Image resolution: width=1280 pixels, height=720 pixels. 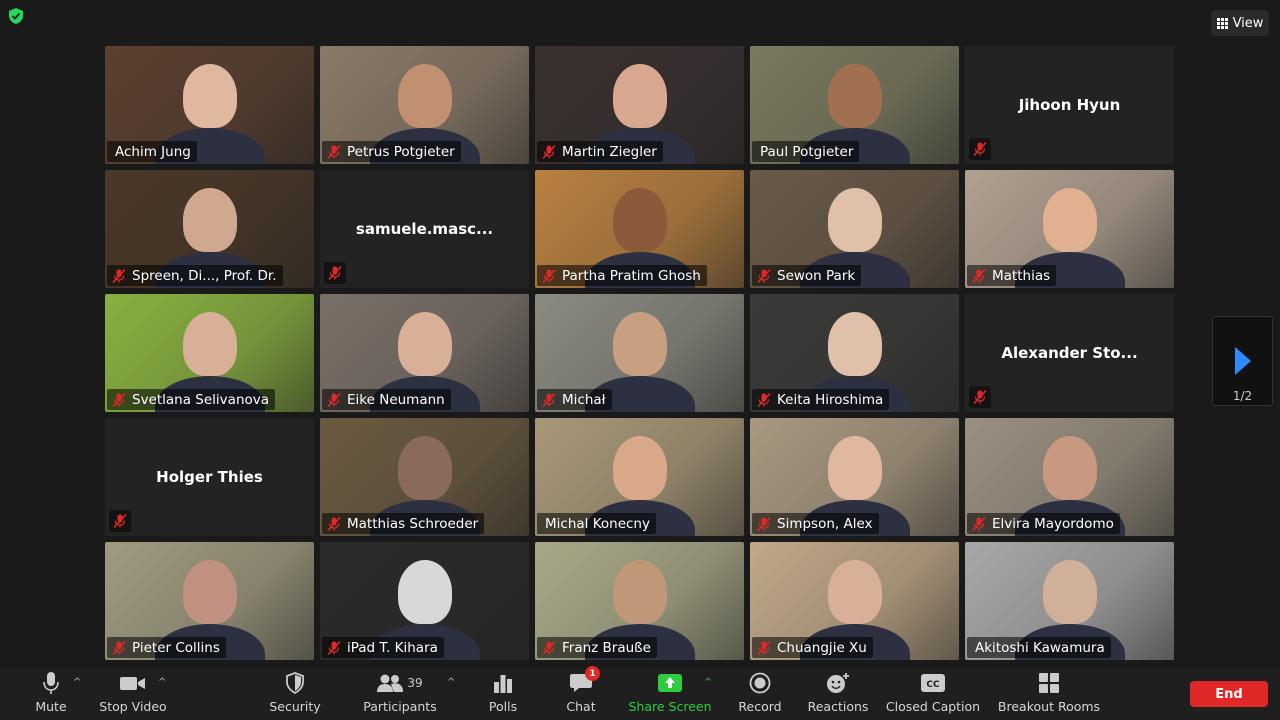 I want to click on participant-name-label: Simpson, Alex, so click(x=815, y=523).